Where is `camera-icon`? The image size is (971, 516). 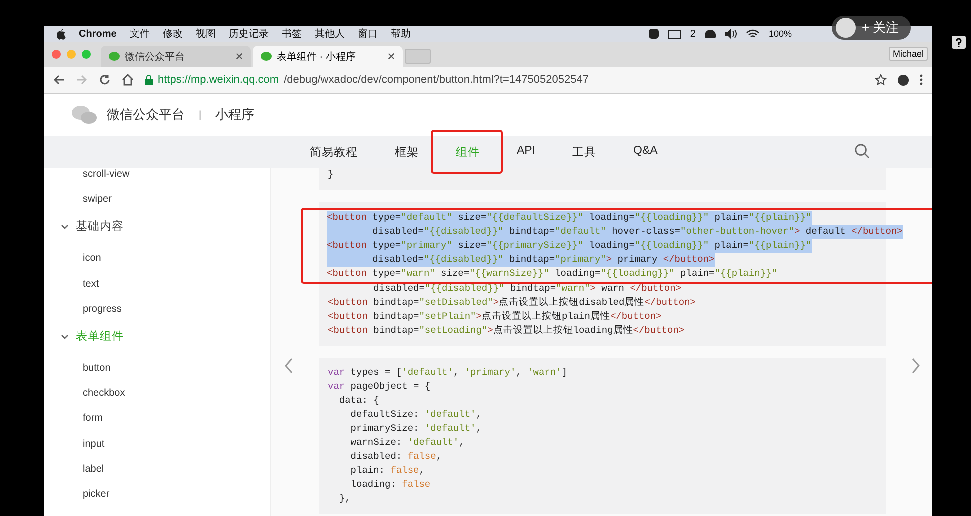 camera-icon is located at coordinates (675, 34).